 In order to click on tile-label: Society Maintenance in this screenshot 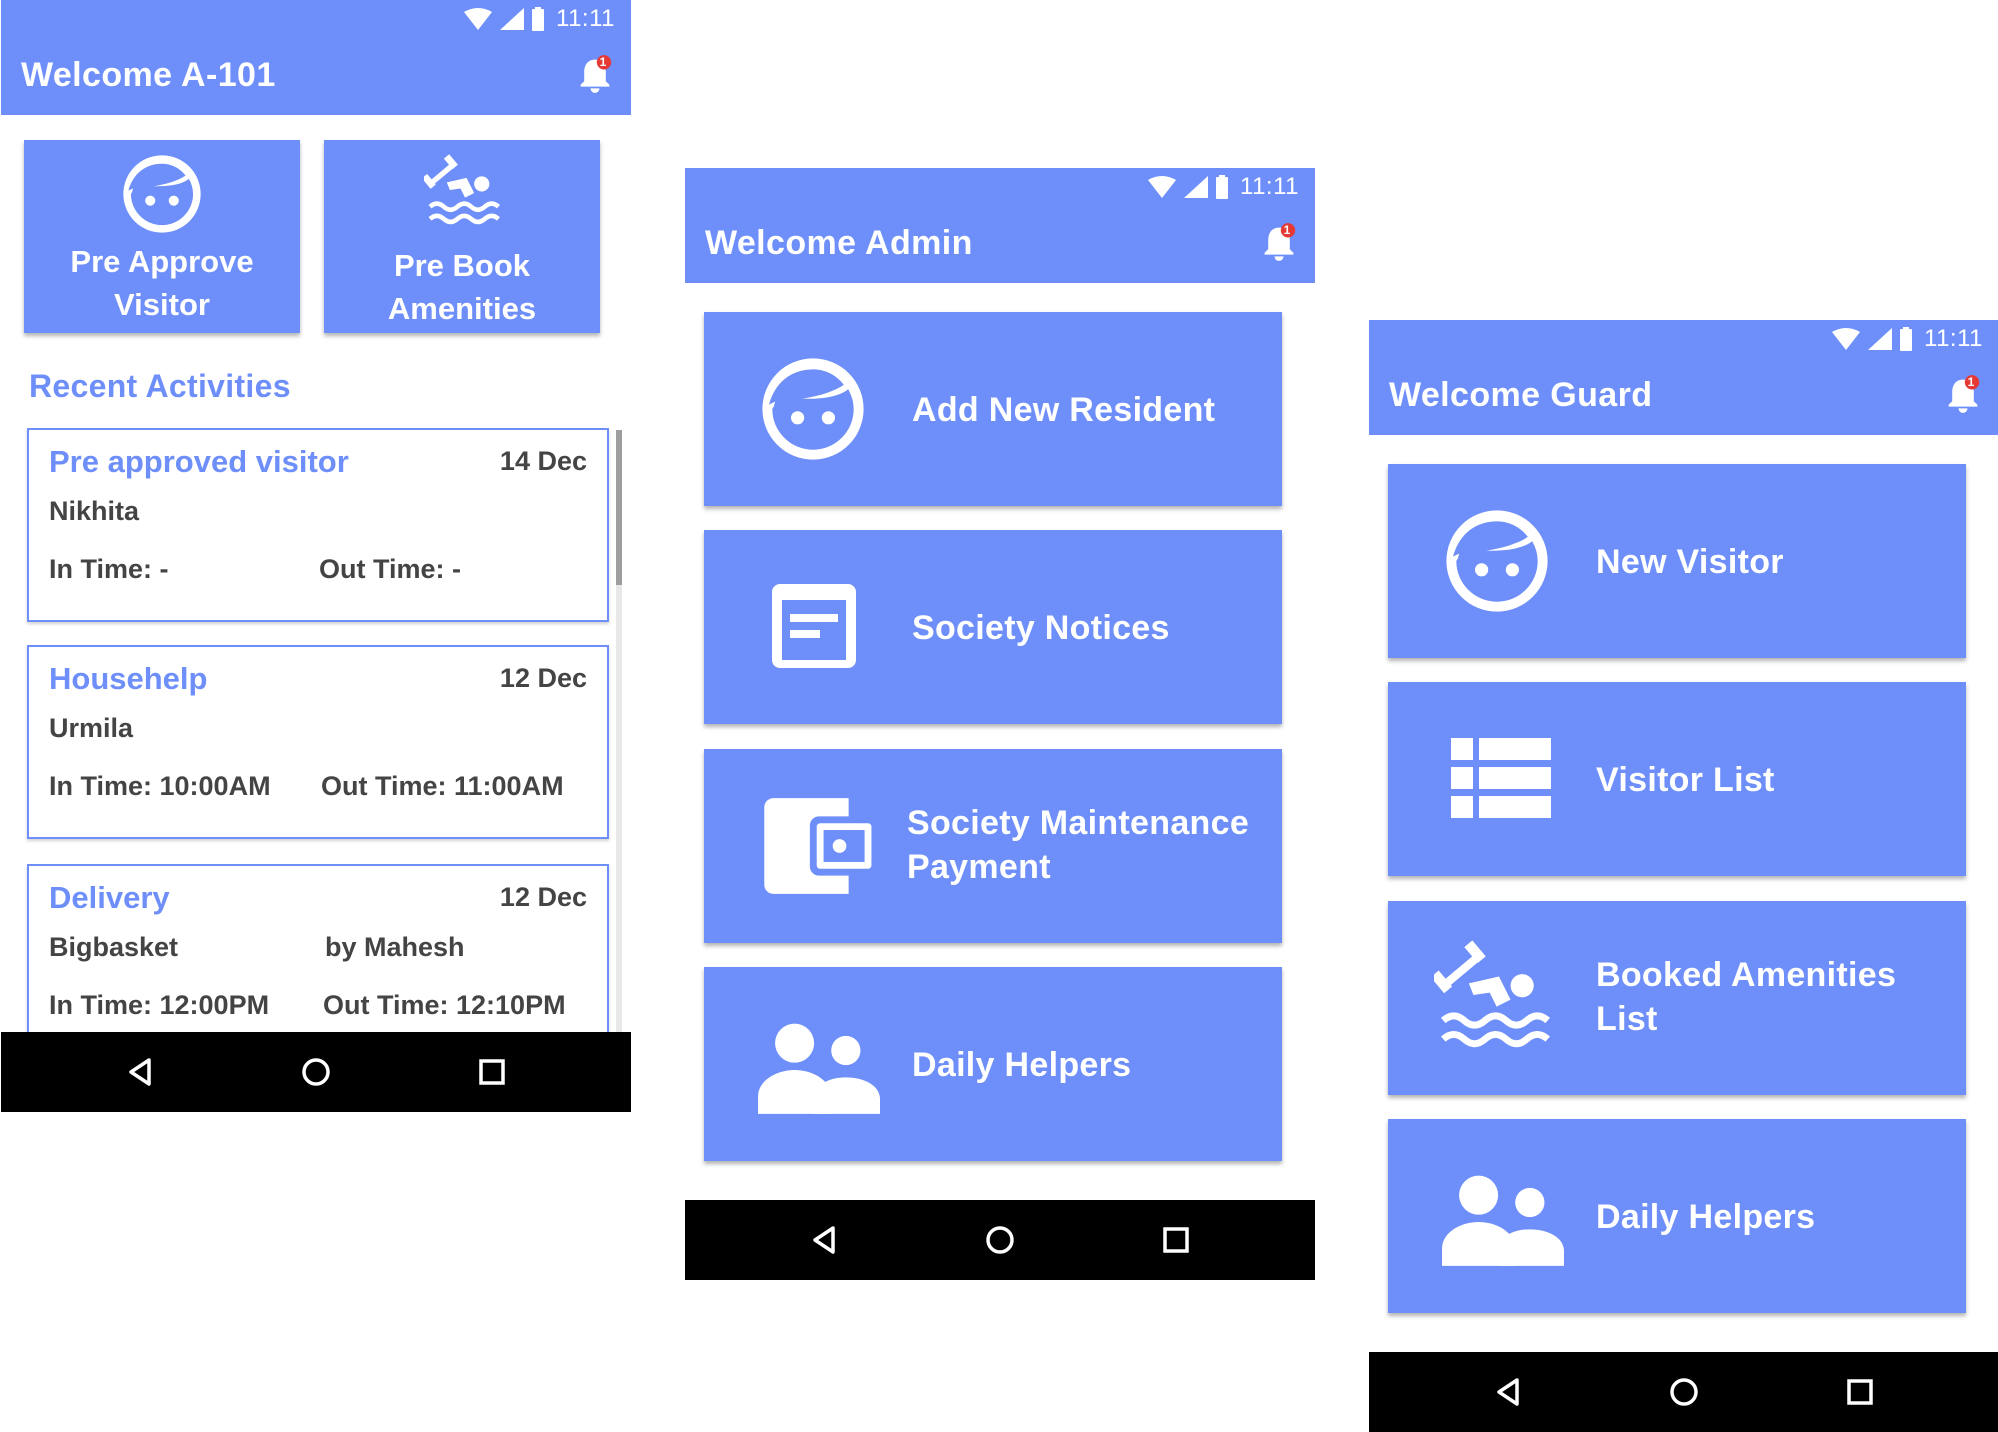, I will do `click(1078, 823)`.